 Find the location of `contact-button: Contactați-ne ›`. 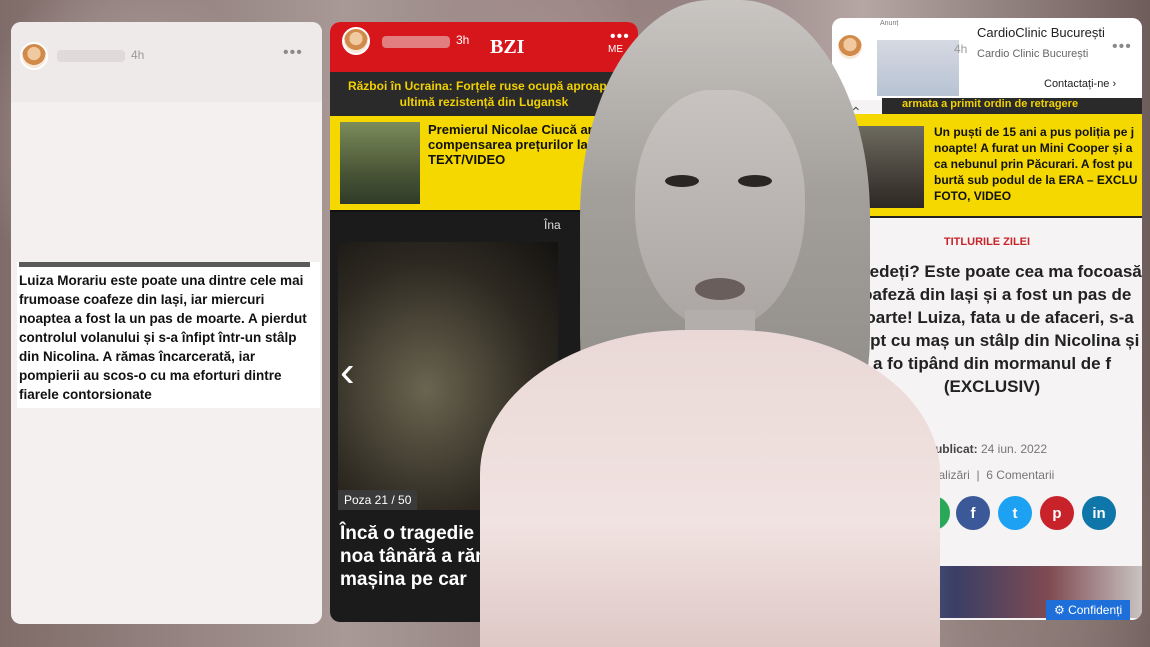

contact-button: Contactați-ne › is located at coordinates (1080, 84).